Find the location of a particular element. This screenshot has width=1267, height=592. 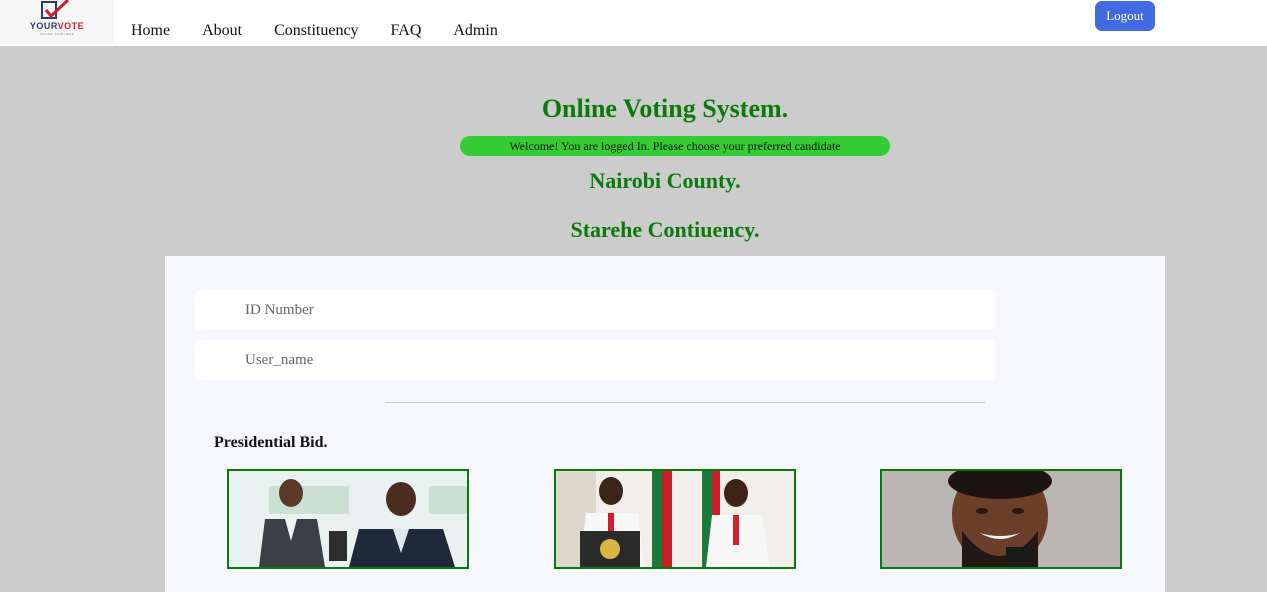

nav-constituency: Constituency is located at coordinates (316, 31).